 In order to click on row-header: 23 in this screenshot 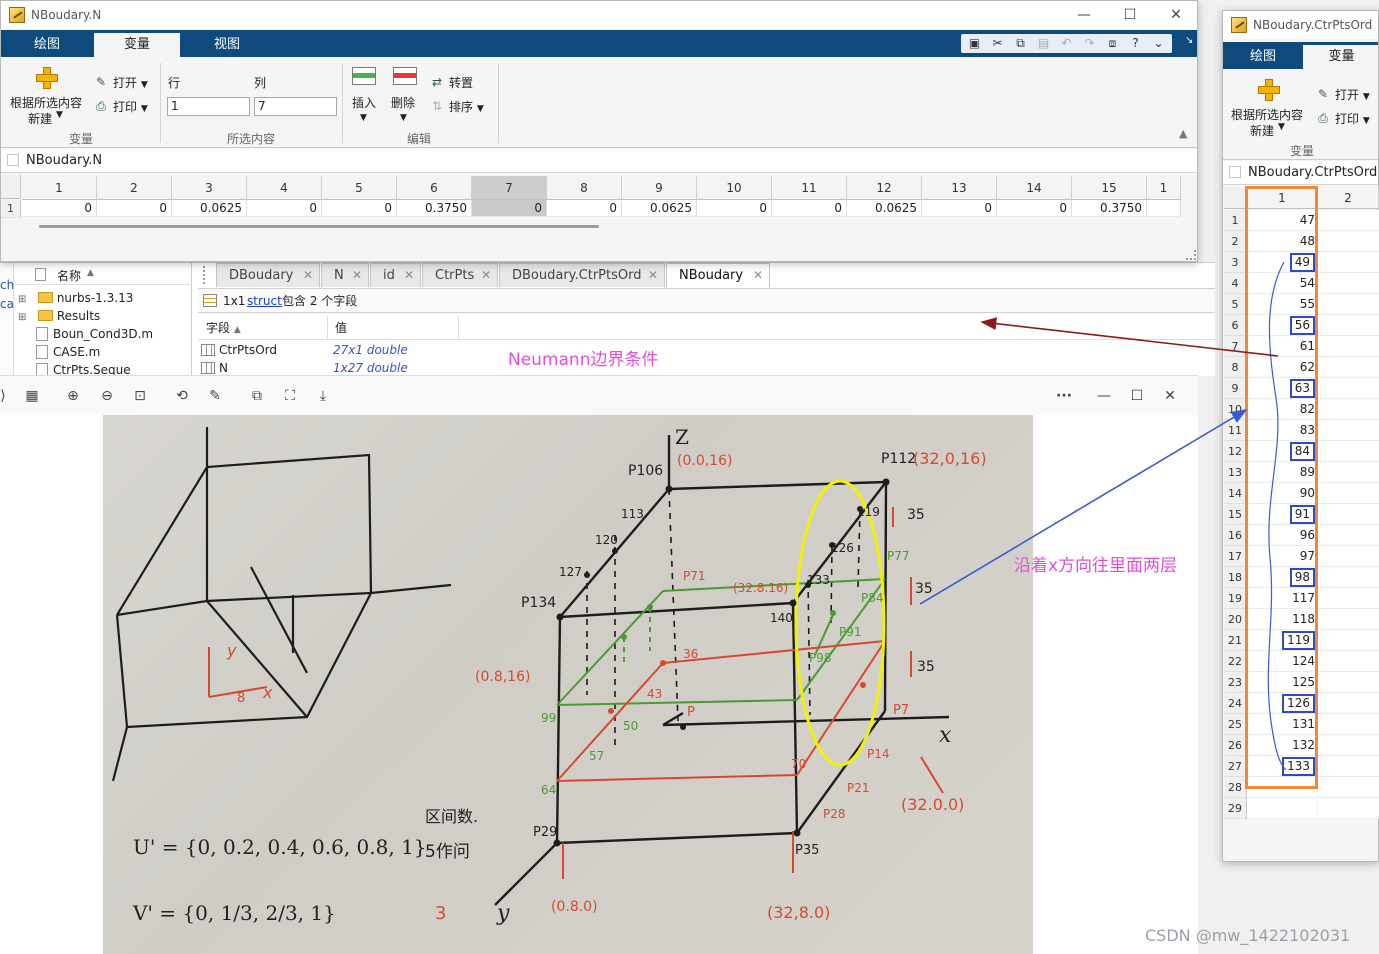, I will do `click(1235, 682)`.